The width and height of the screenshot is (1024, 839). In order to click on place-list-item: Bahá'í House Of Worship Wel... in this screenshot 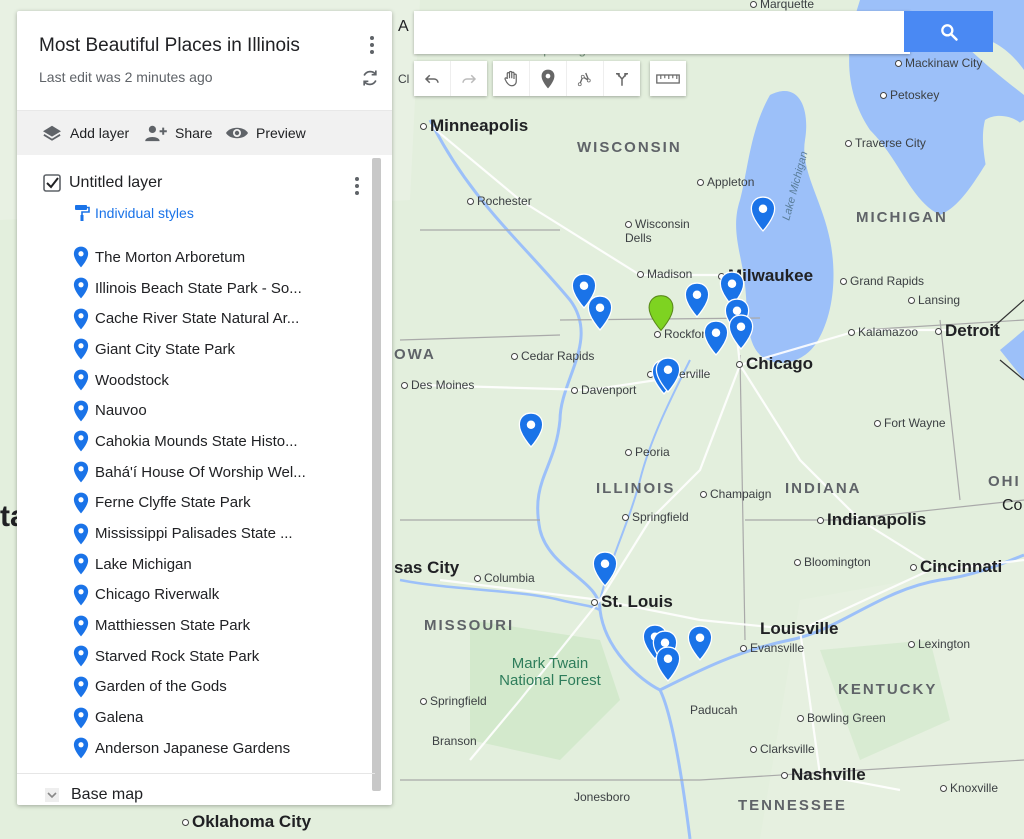, I will do `click(189, 472)`.